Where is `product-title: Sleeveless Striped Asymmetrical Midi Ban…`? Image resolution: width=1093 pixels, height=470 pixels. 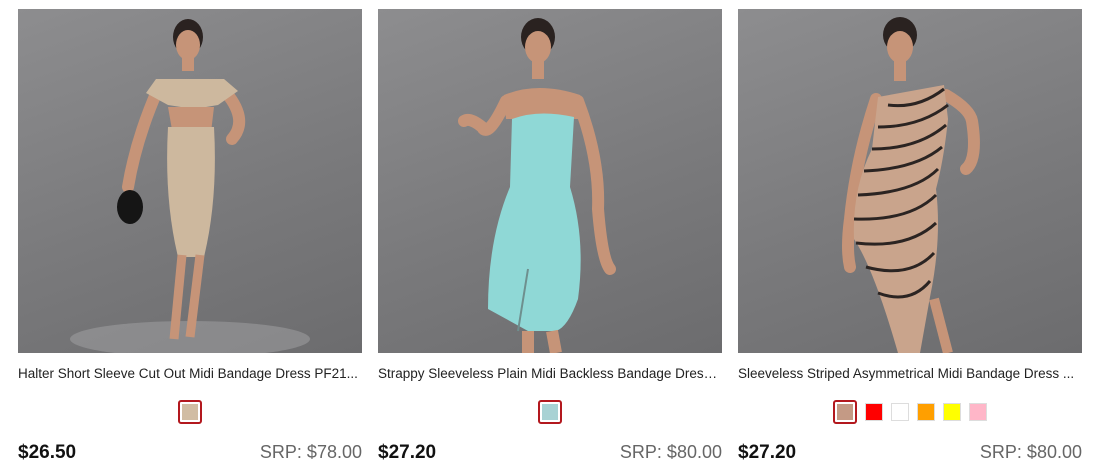
product-title: Sleeveless Striped Asymmetrical Midi Ban… is located at coordinates (910, 374).